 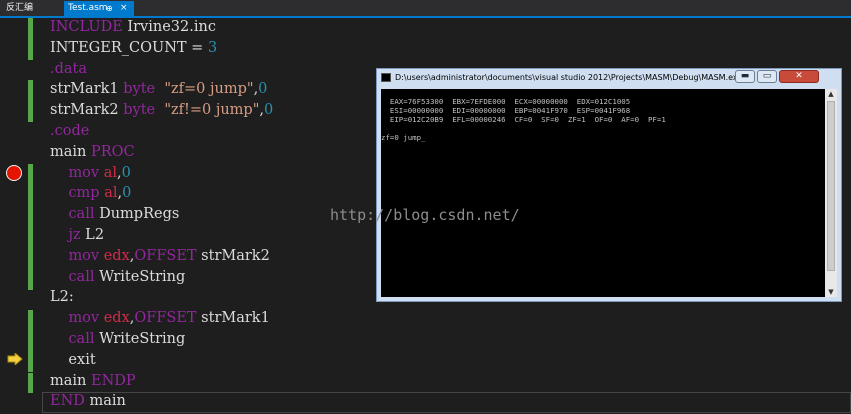 I want to click on code-token: exit, so click(x=73, y=359).